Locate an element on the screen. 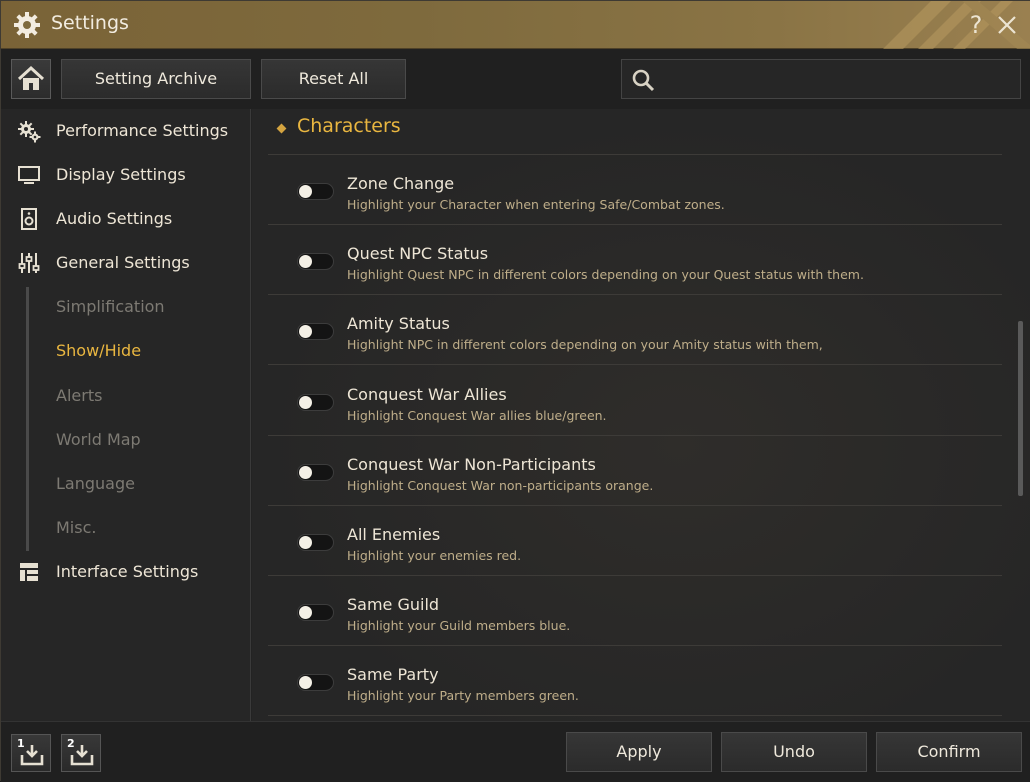  zone-change-toggle is located at coordinates (315, 191).